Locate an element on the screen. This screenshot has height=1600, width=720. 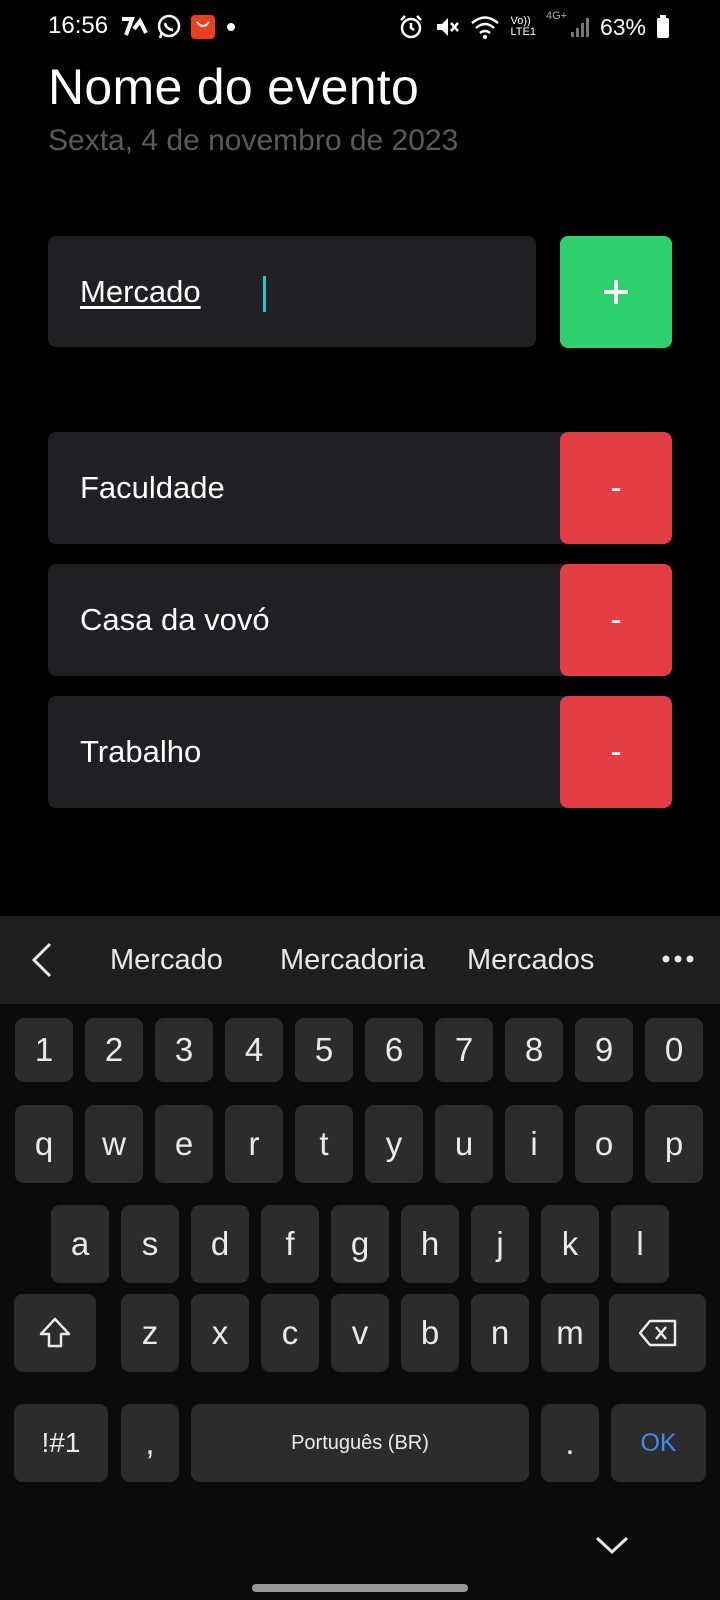
item-label: Casa da vovó is located at coordinates (175, 619).